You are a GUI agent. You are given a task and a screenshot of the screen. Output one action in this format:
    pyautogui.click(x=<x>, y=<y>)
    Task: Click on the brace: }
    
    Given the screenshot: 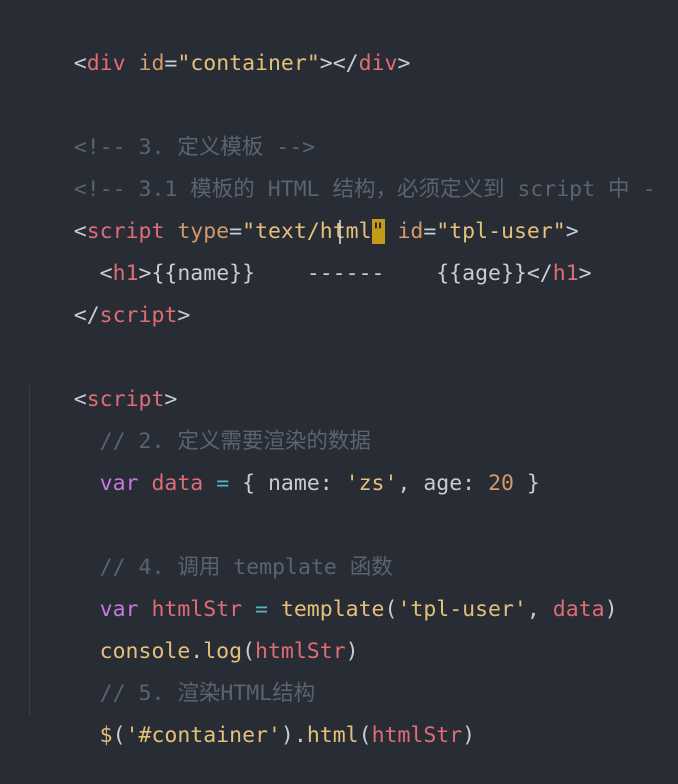 What is the action you would take?
    pyautogui.click(x=526, y=483)
    